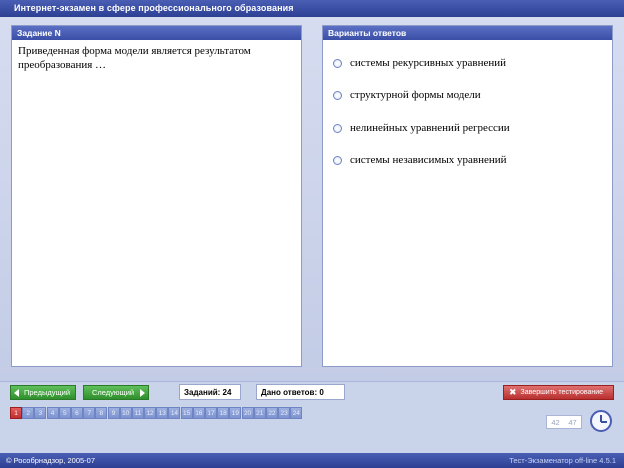 The width and height of the screenshot is (624, 468). Describe the element at coordinates (186, 413) in the screenshot. I see `page-button: 15` at that location.